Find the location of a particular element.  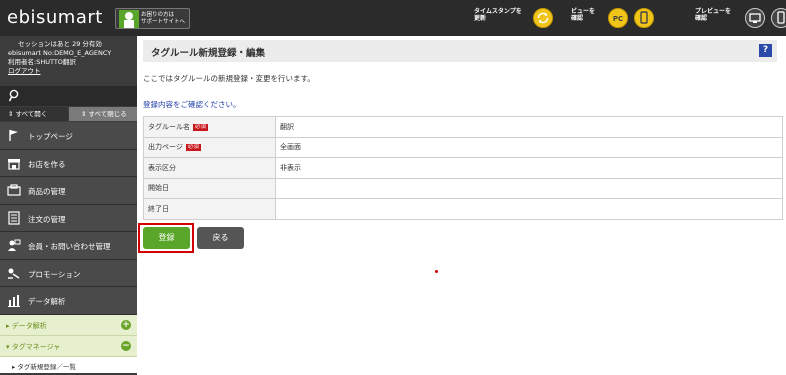

sidebar-item-promotion: プロモーション is located at coordinates (68, 273).